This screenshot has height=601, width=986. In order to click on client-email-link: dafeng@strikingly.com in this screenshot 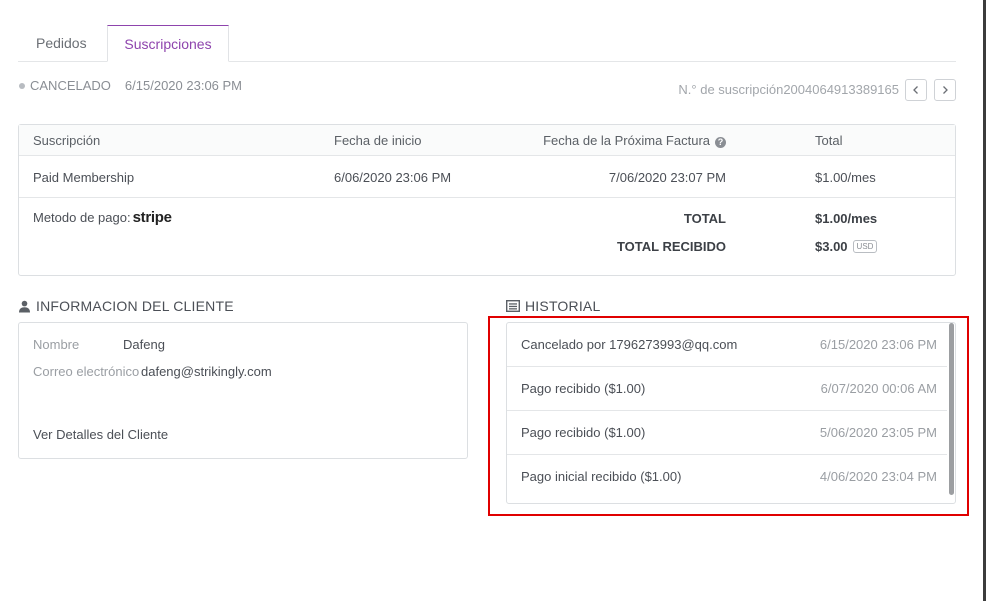, I will do `click(206, 371)`.